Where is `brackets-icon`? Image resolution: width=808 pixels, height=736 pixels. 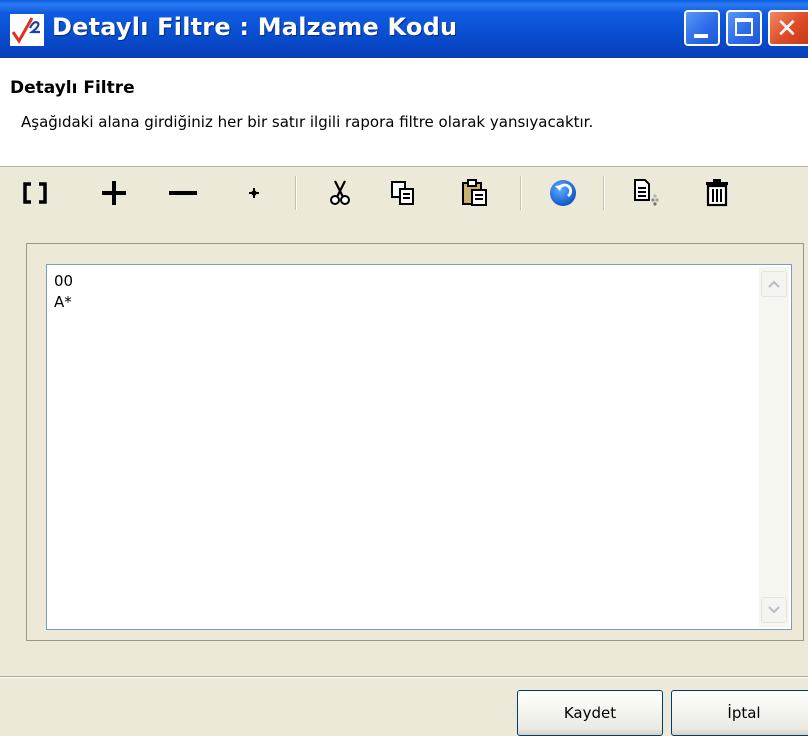
brackets-icon is located at coordinates (35, 193).